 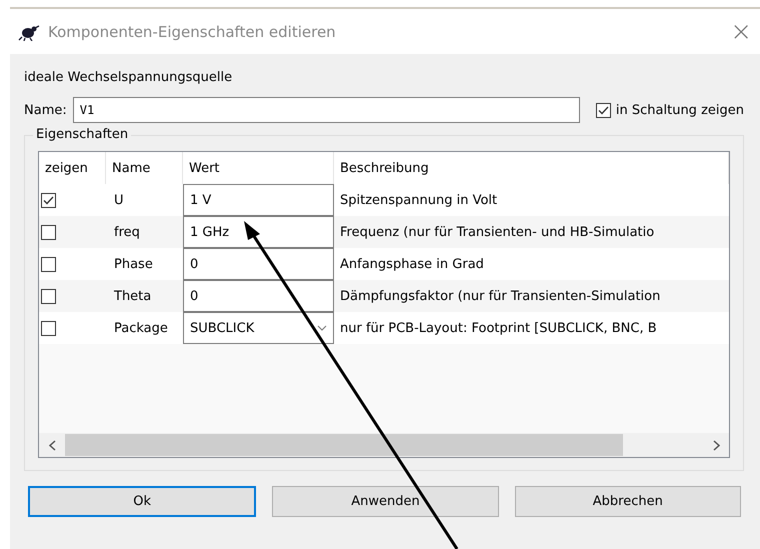 What do you see at coordinates (82, 134) in the screenshot?
I see `group-title: Eigenschaften` at bounding box center [82, 134].